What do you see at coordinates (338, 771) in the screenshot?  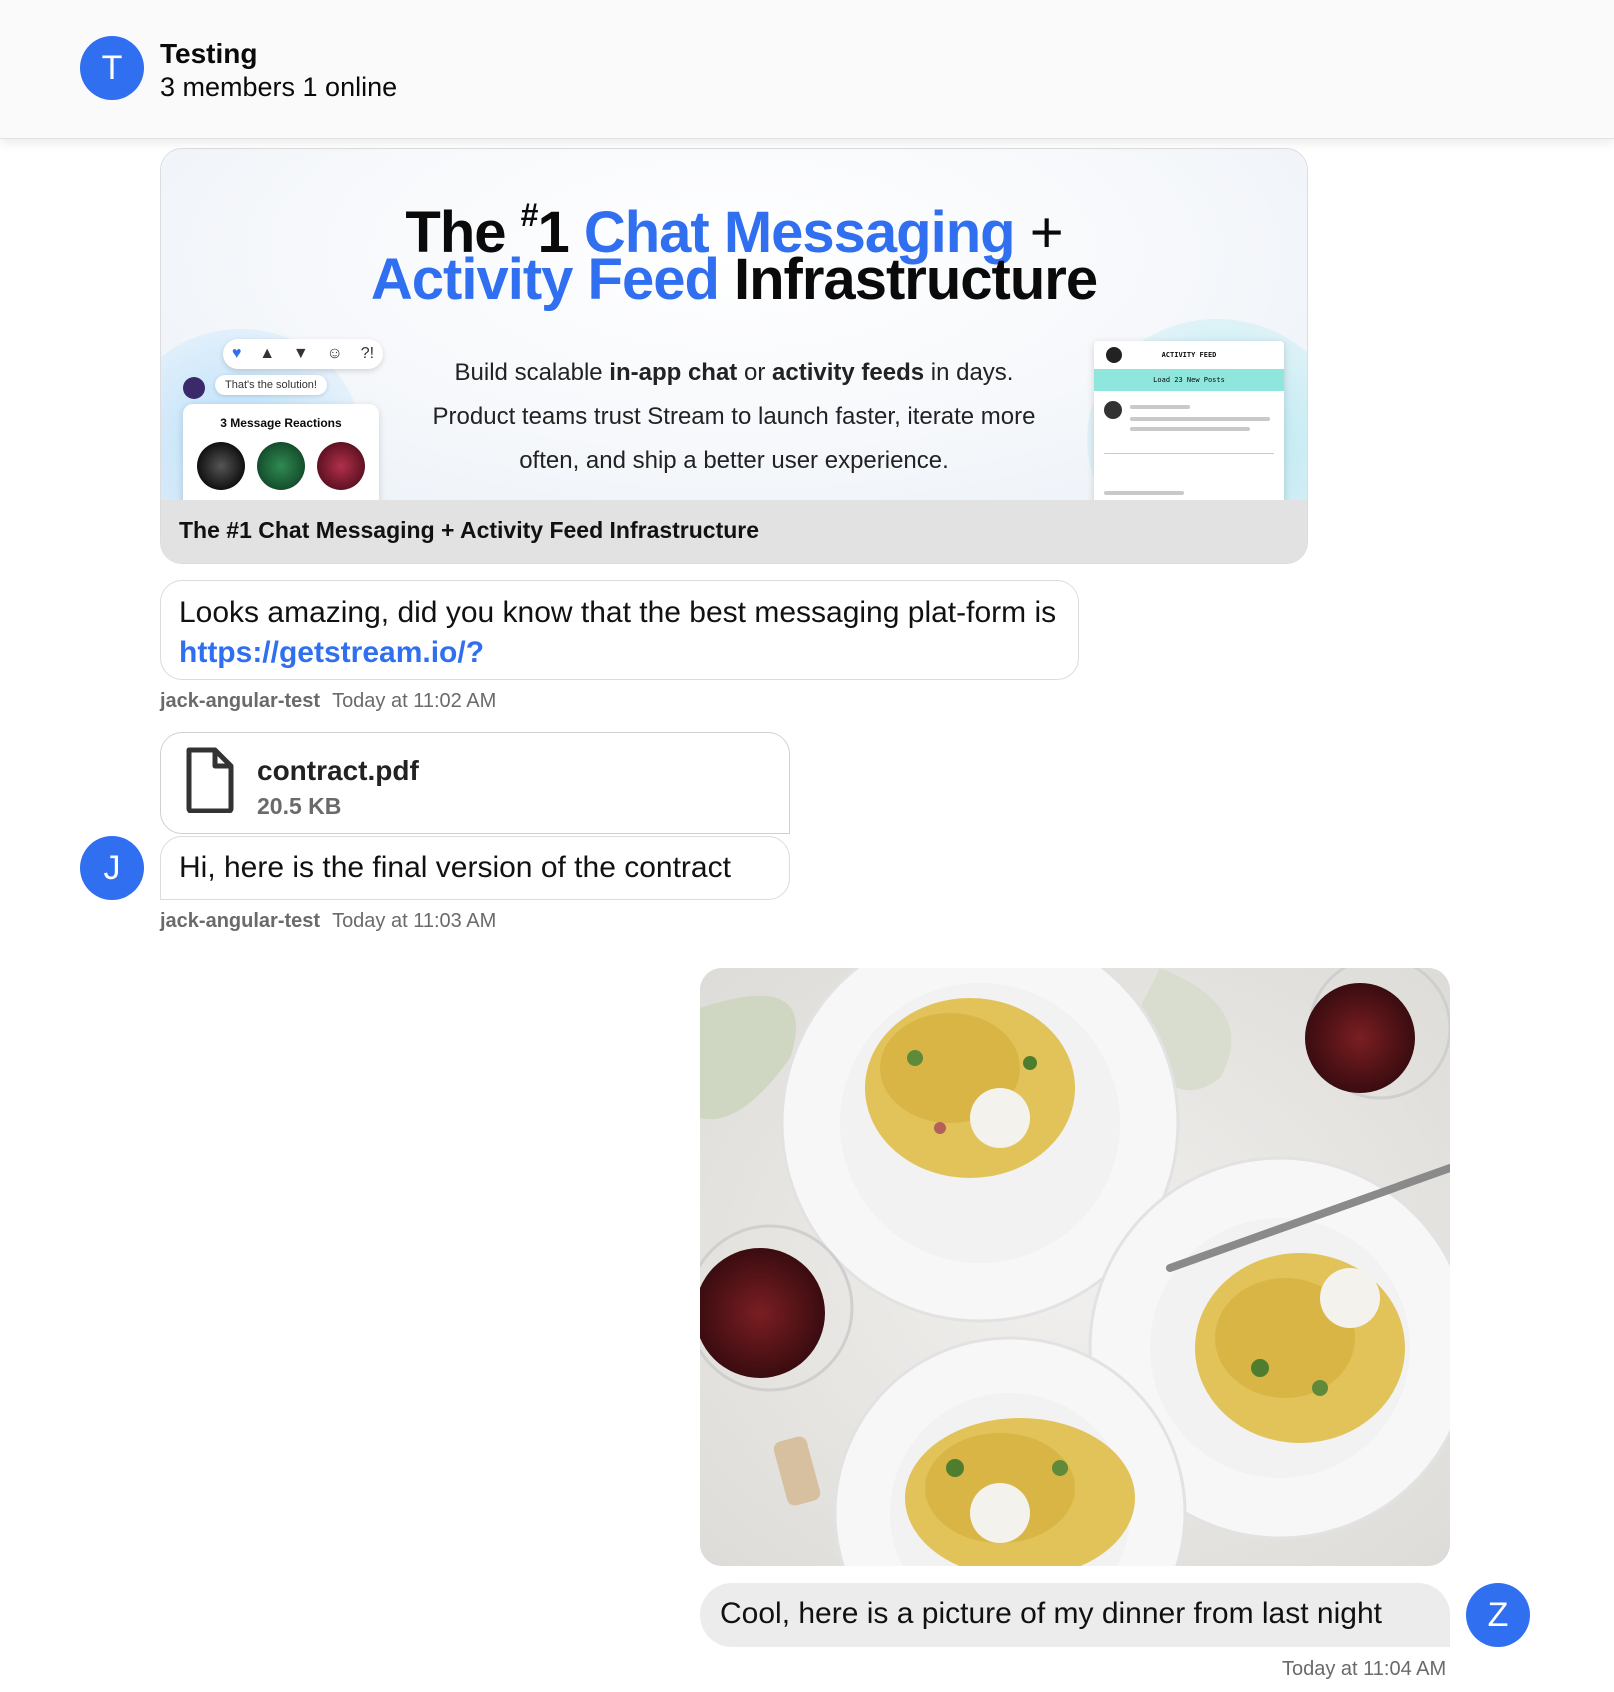 I see `file-name: contract.pdf` at bounding box center [338, 771].